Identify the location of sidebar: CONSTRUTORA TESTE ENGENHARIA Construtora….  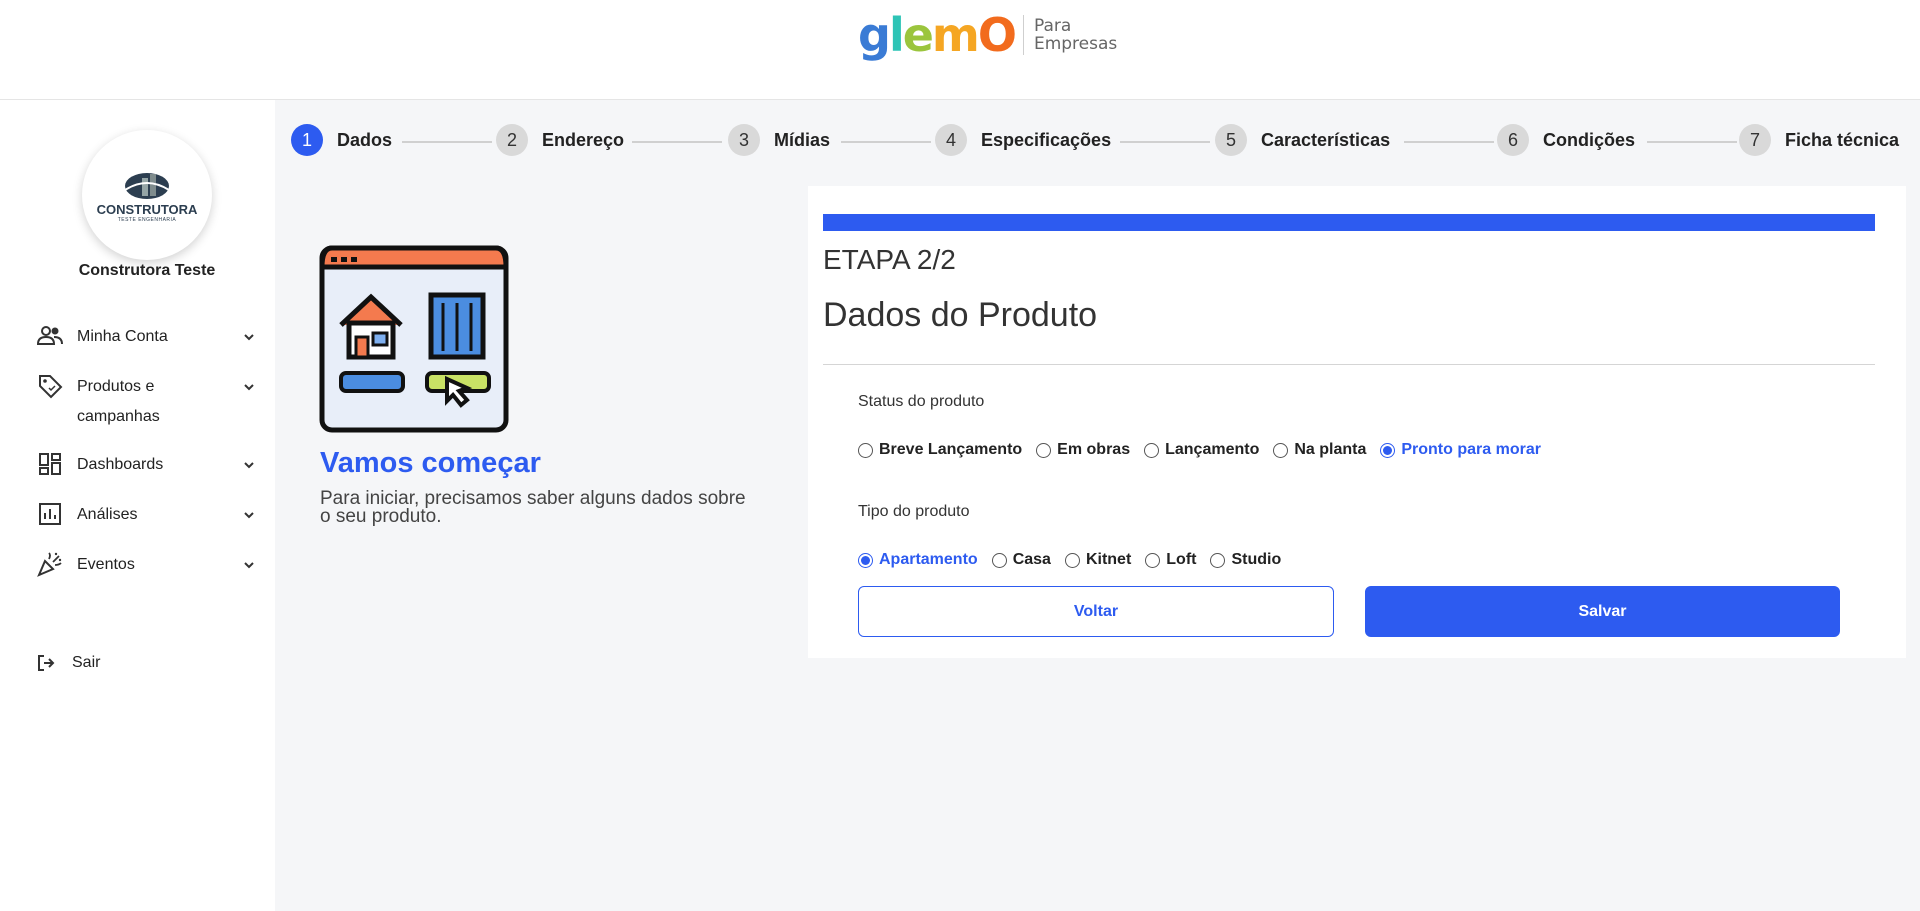
(137, 505).